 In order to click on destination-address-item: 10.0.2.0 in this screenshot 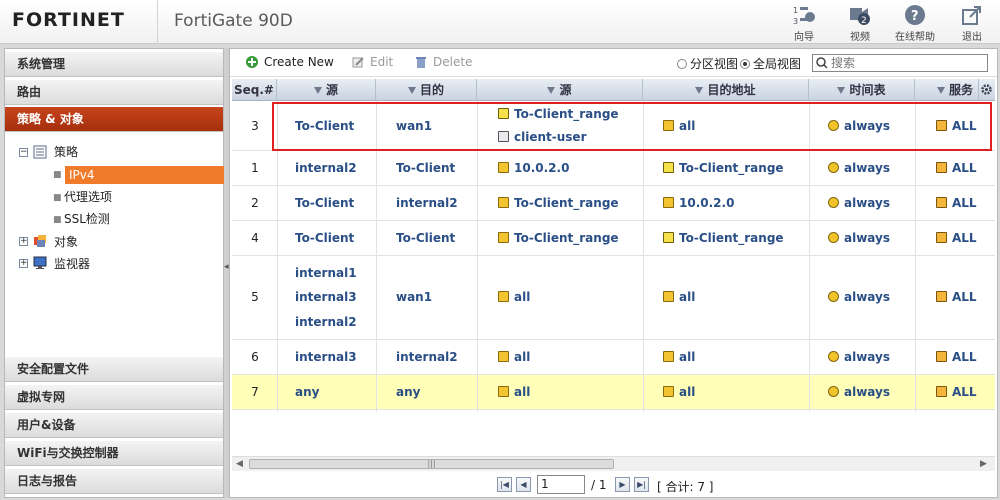, I will do `click(698, 203)`.